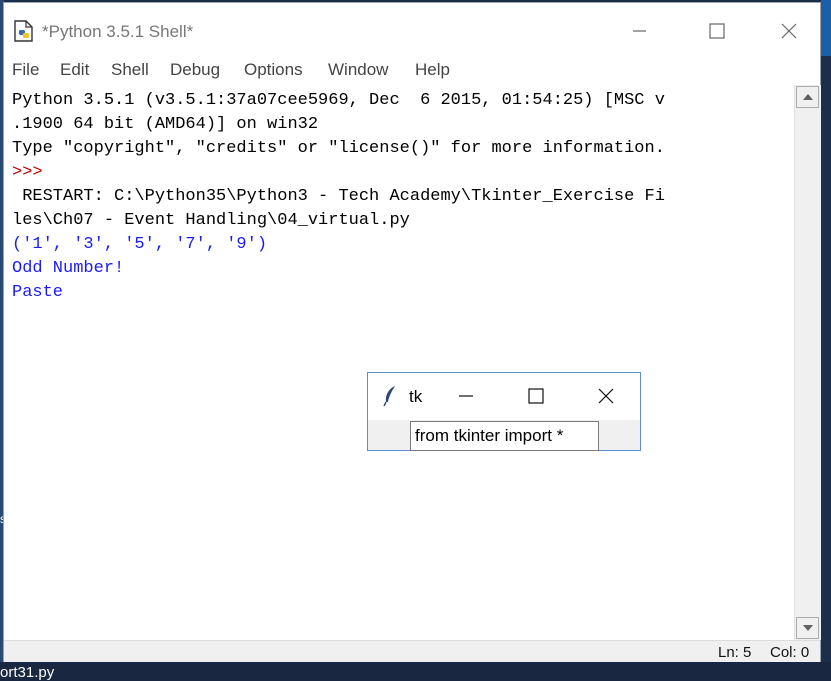  I want to click on shell-prompt: >>>, so click(32, 172).